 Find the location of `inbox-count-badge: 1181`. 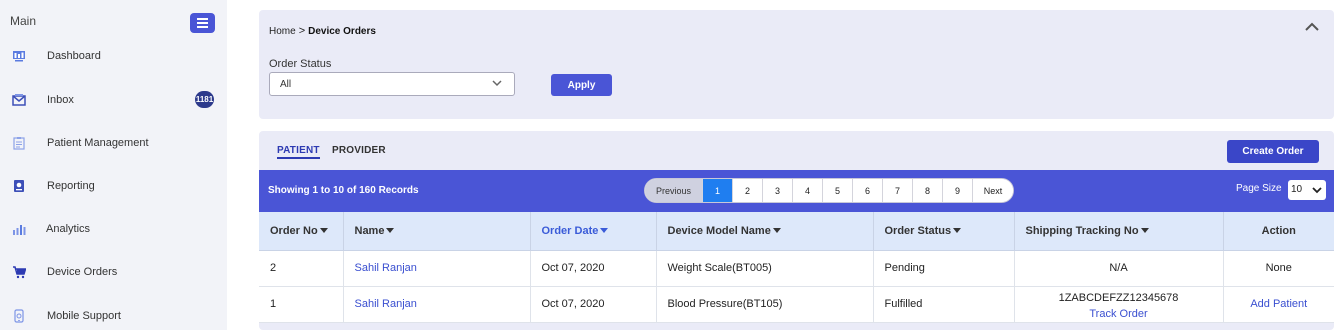

inbox-count-badge: 1181 is located at coordinates (204, 99).